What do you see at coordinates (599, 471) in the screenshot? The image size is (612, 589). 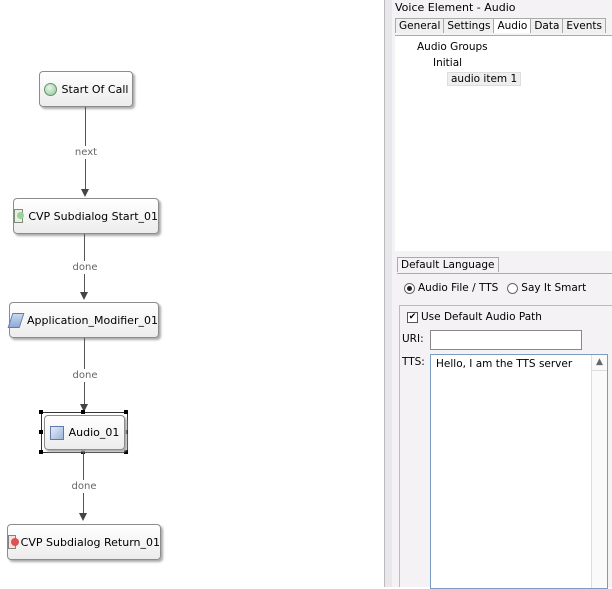 I see `tts-scrollbar: ▲` at bounding box center [599, 471].